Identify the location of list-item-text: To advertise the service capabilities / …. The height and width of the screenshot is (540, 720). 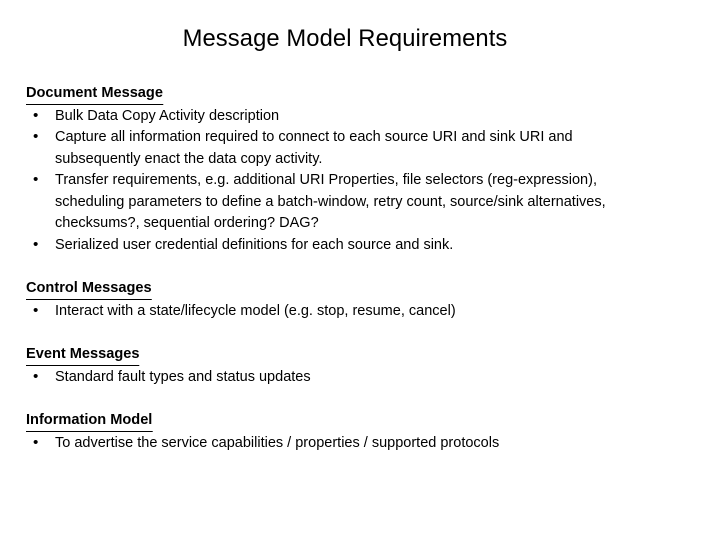
(368, 443).